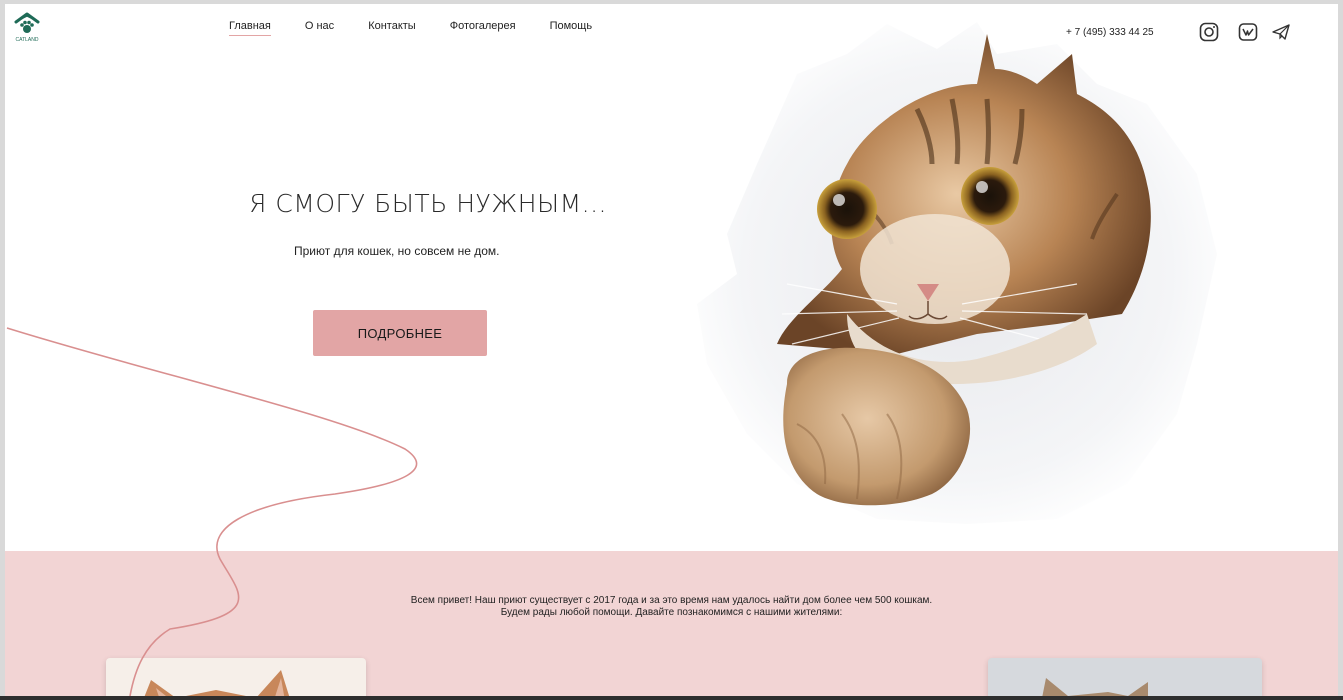 The height and width of the screenshot is (700, 1343). I want to click on nav-item-gallery: Фотогалерея, so click(483, 26).